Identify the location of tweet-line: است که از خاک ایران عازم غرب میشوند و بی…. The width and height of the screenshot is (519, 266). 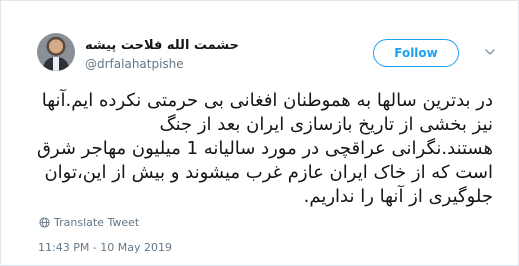
(268, 172).